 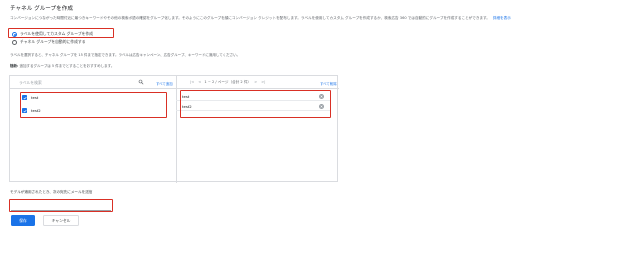 I want to click on learn-more-link: 詳細を表示, so click(x=502, y=18).